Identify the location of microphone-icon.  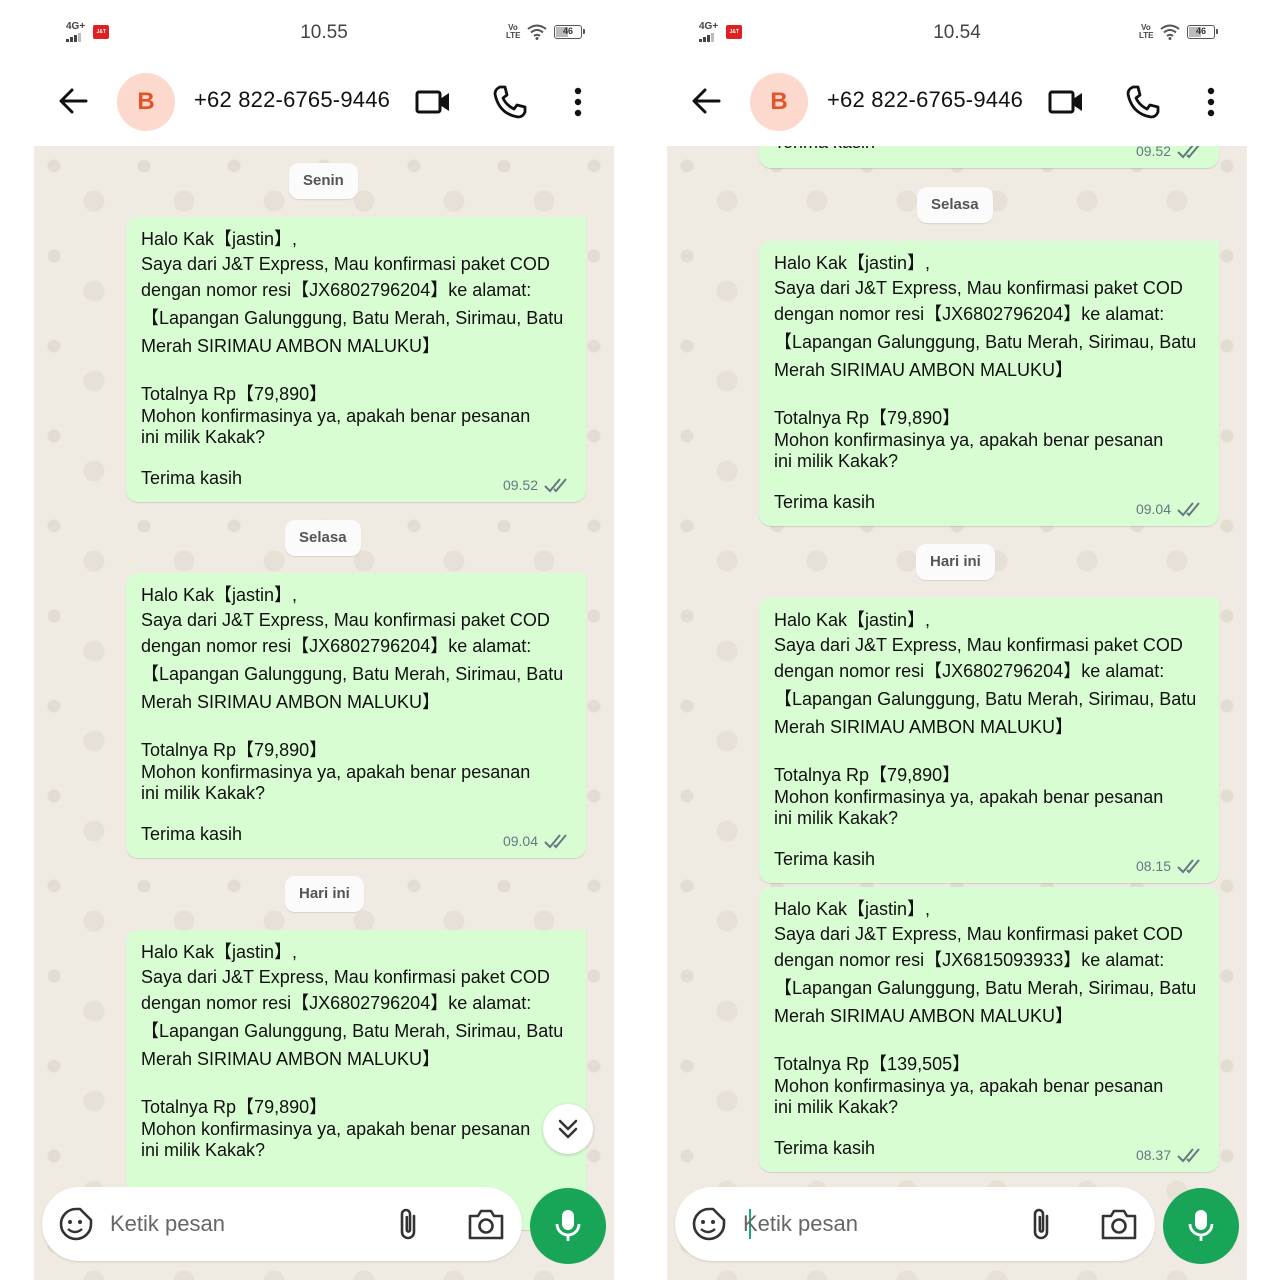
(568, 1225).